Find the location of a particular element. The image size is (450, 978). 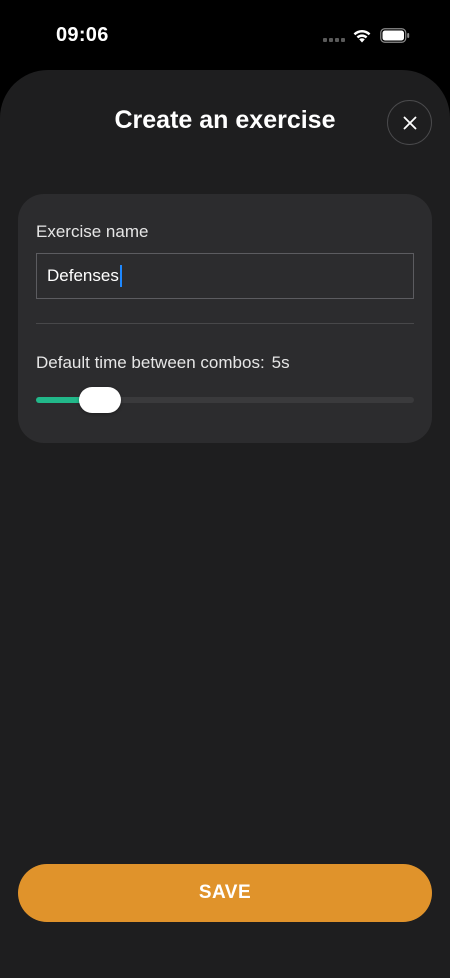

close-button is located at coordinates (409, 122).